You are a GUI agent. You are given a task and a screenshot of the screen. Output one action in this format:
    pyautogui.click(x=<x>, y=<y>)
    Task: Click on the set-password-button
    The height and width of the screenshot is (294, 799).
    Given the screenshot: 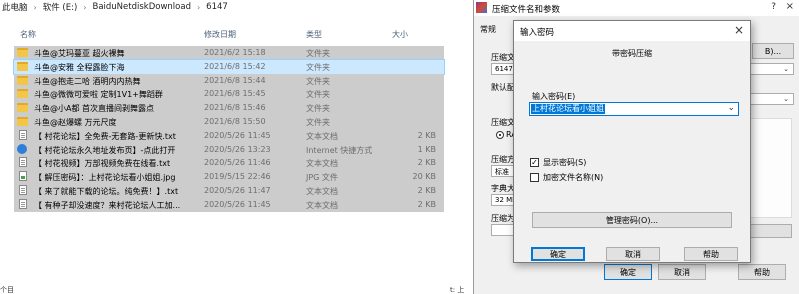 What is the action you would take?
    pyautogui.click(x=768, y=231)
    